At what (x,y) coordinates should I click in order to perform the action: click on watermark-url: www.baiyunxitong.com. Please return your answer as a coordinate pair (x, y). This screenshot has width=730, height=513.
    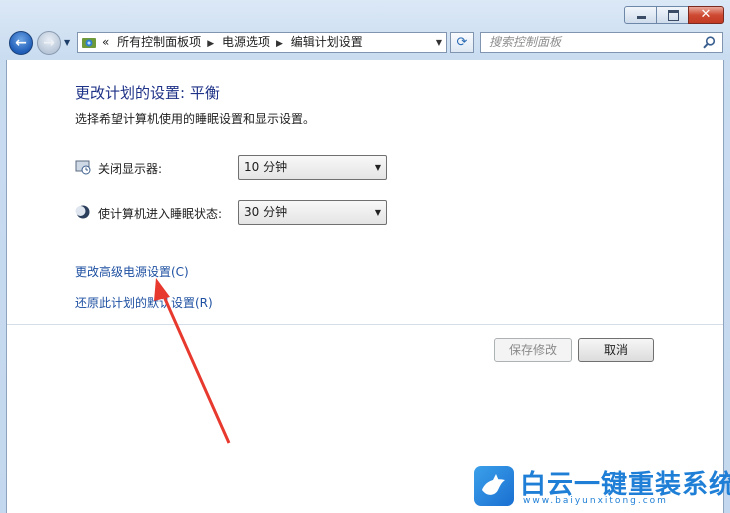
    Looking at the image, I should click on (595, 501).